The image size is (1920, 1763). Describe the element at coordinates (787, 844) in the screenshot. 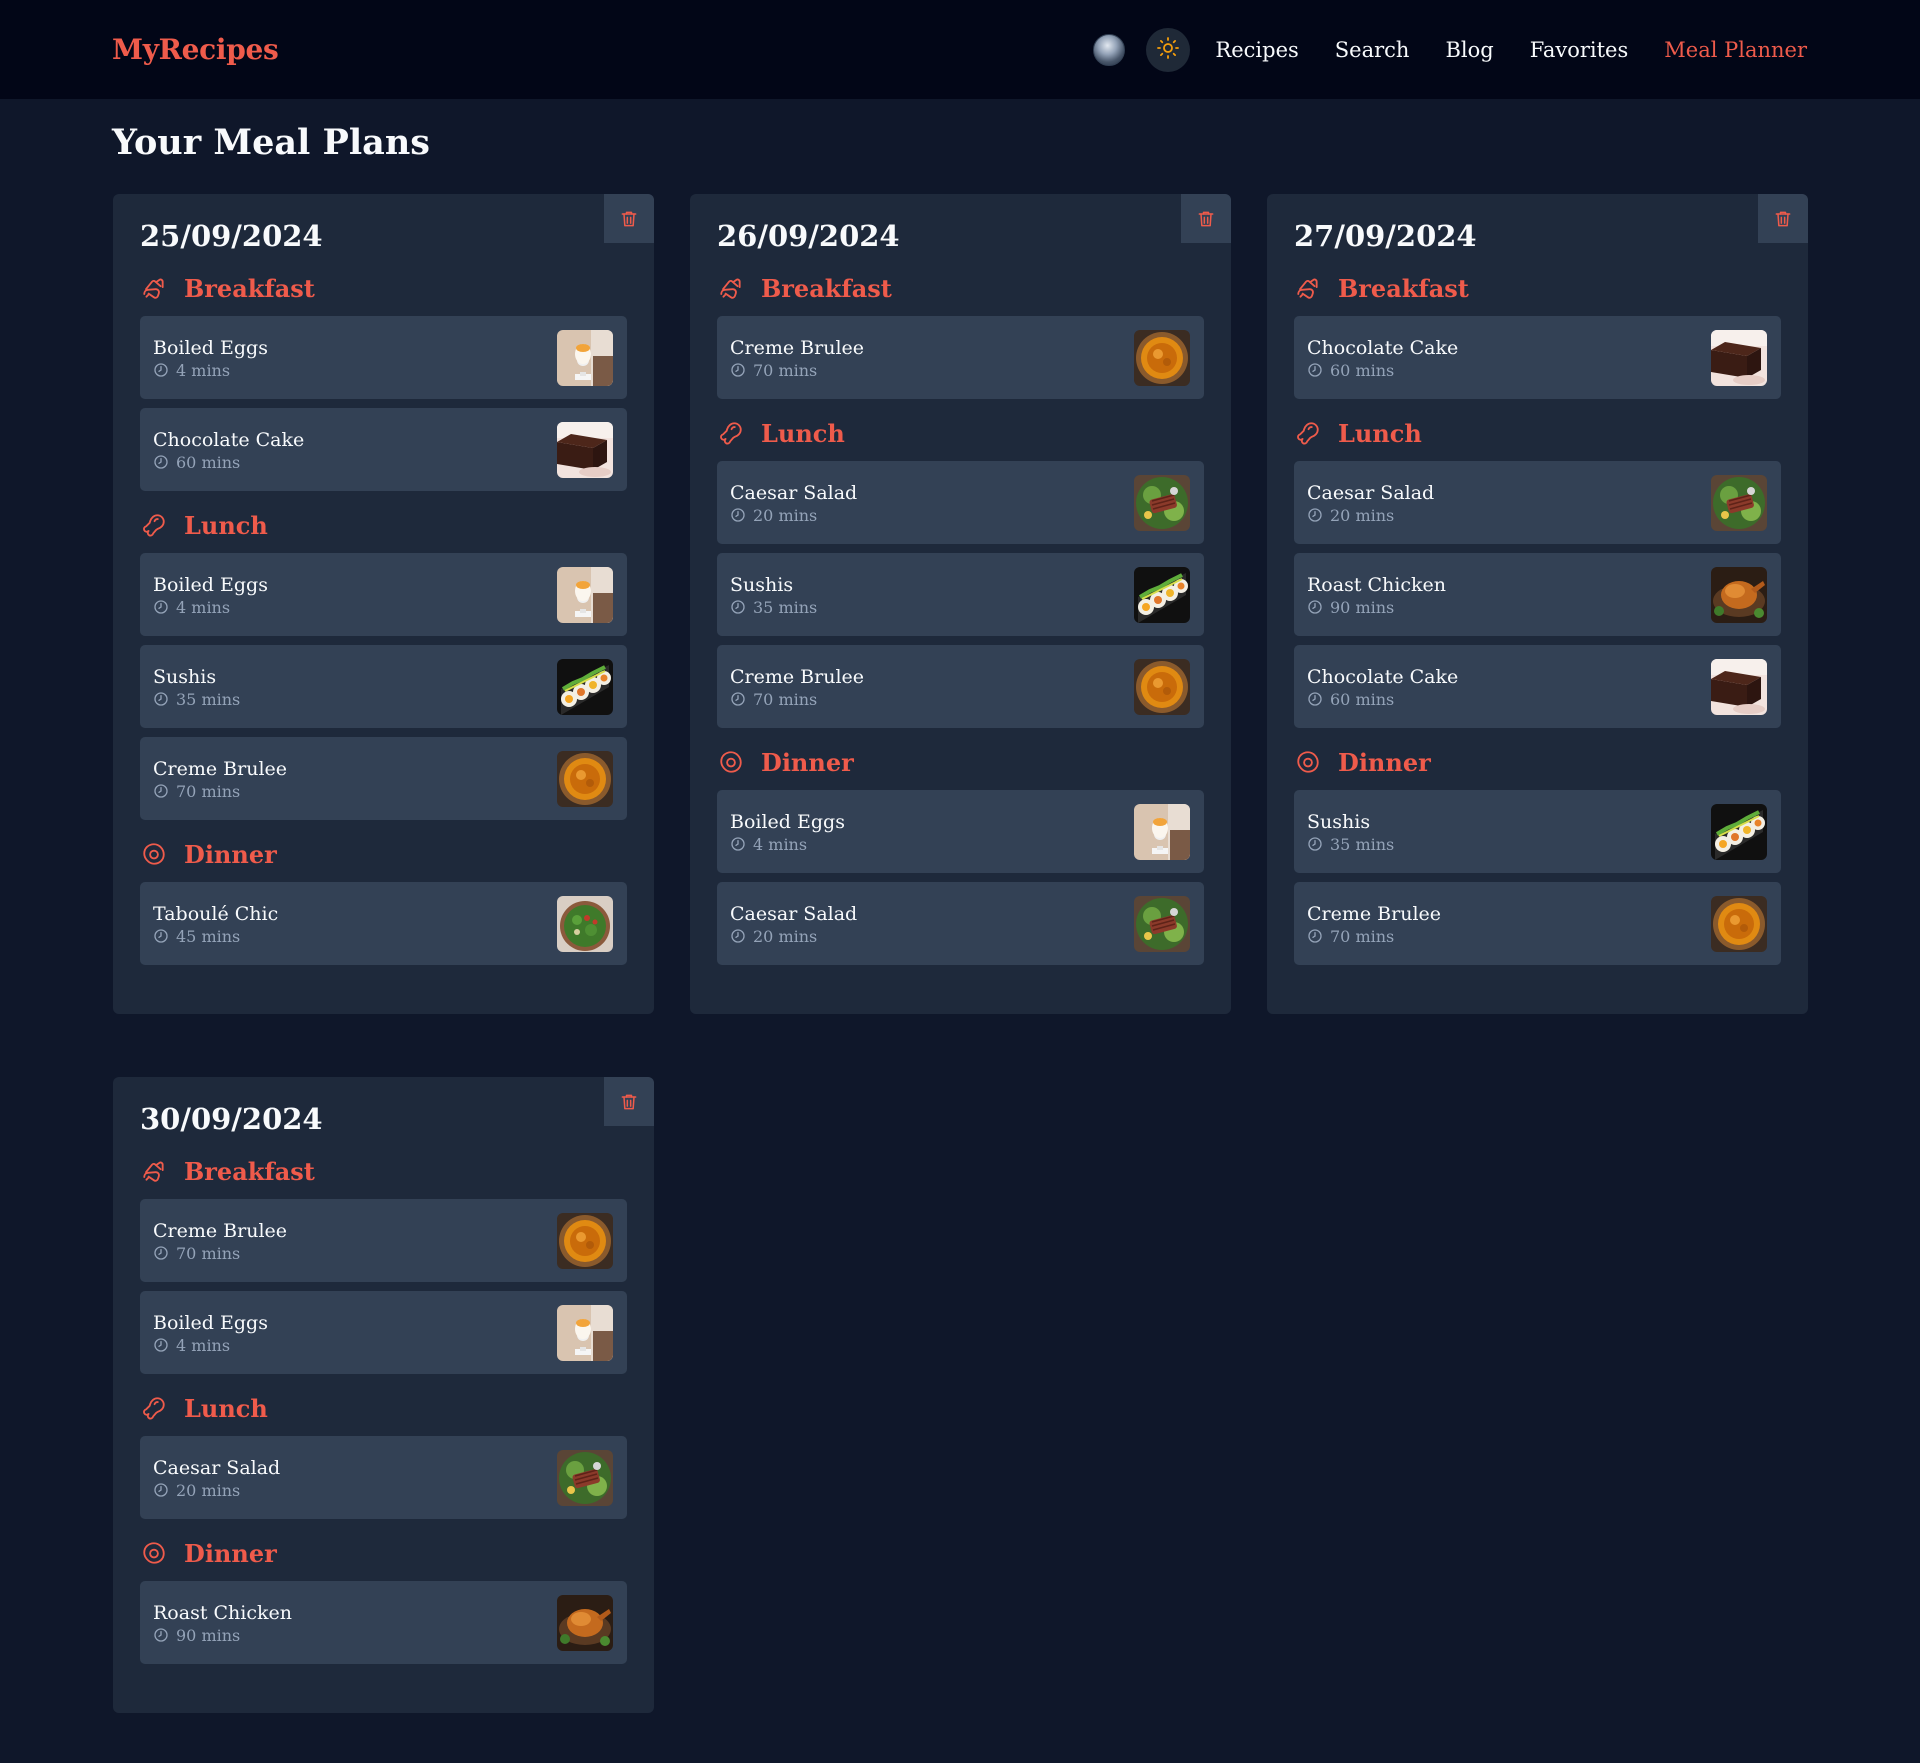

I see `recipe-meta: 4 mins` at that location.